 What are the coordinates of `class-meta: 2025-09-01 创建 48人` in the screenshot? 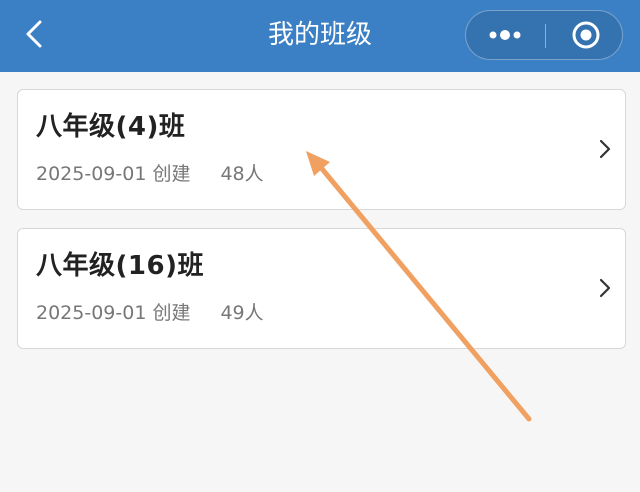 It's located at (150, 174).